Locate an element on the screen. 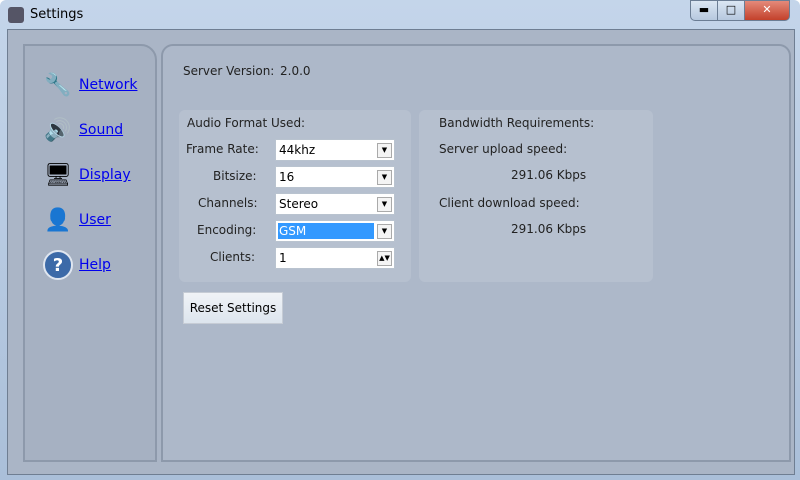 This screenshot has width=800, height=480. sidebar-item-user: 👤 User is located at coordinates (77, 220).